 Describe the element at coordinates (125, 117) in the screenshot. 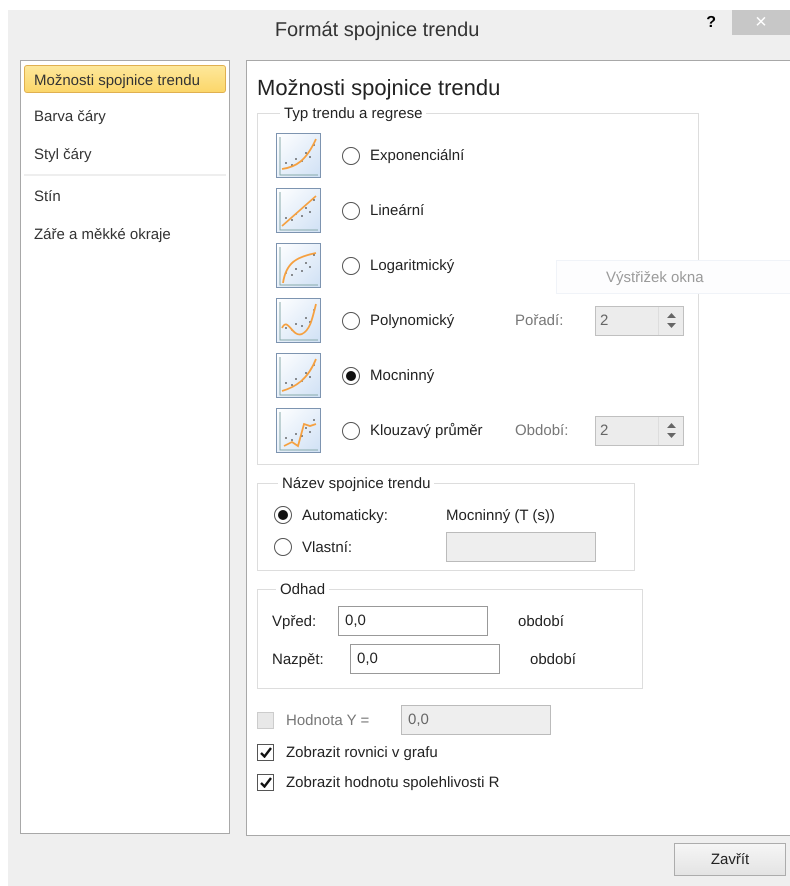

I see `sidebar-item: Barva čáry` at that location.